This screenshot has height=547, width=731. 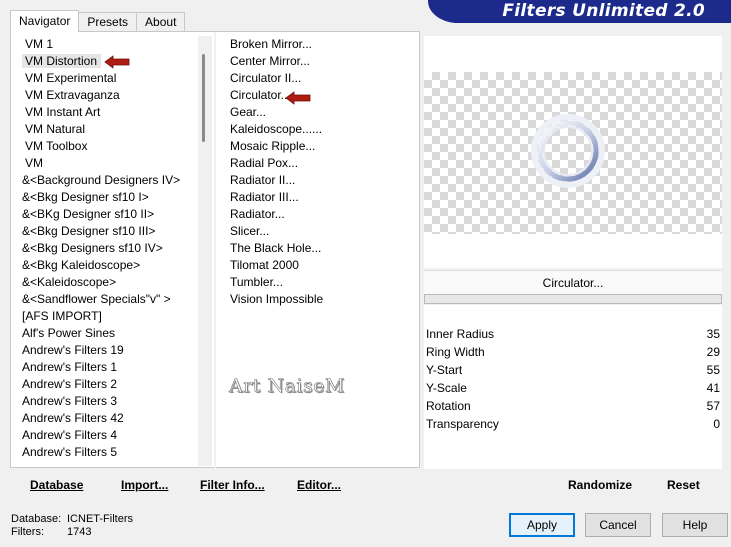 What do you see at coordinates (573, 370) in the screenshot?
I see `parameter-row: Y-Start 55` at bounding box center [573, 370].